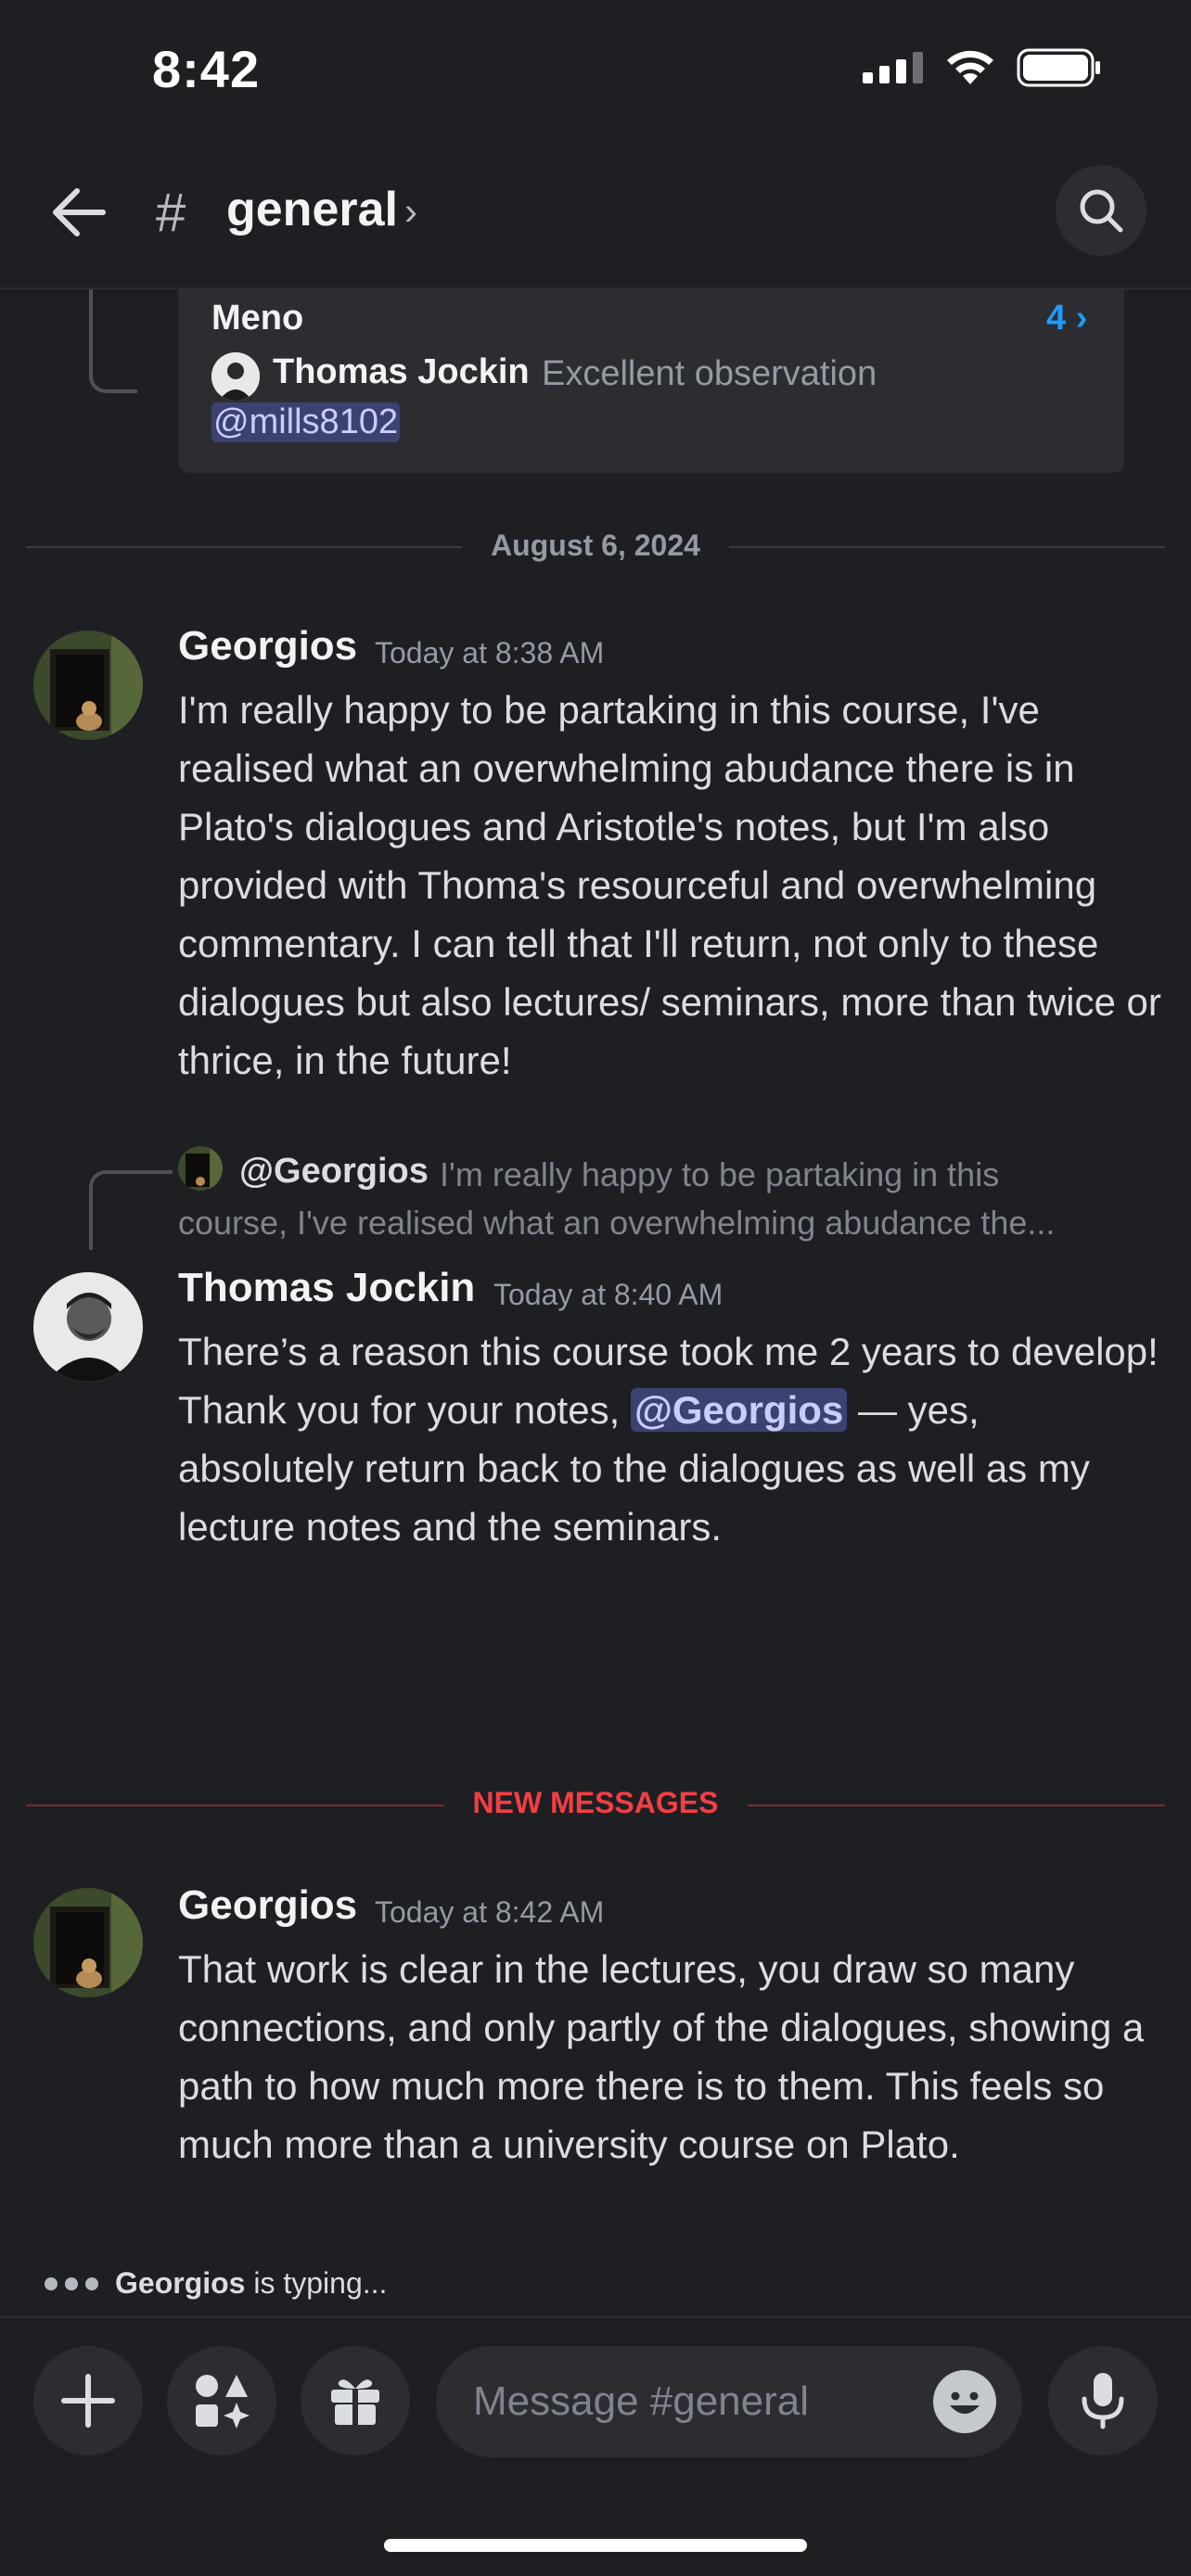 This screenshot has height=2576, width=1191. I want to click on wifi-icon, so click(970, 67).